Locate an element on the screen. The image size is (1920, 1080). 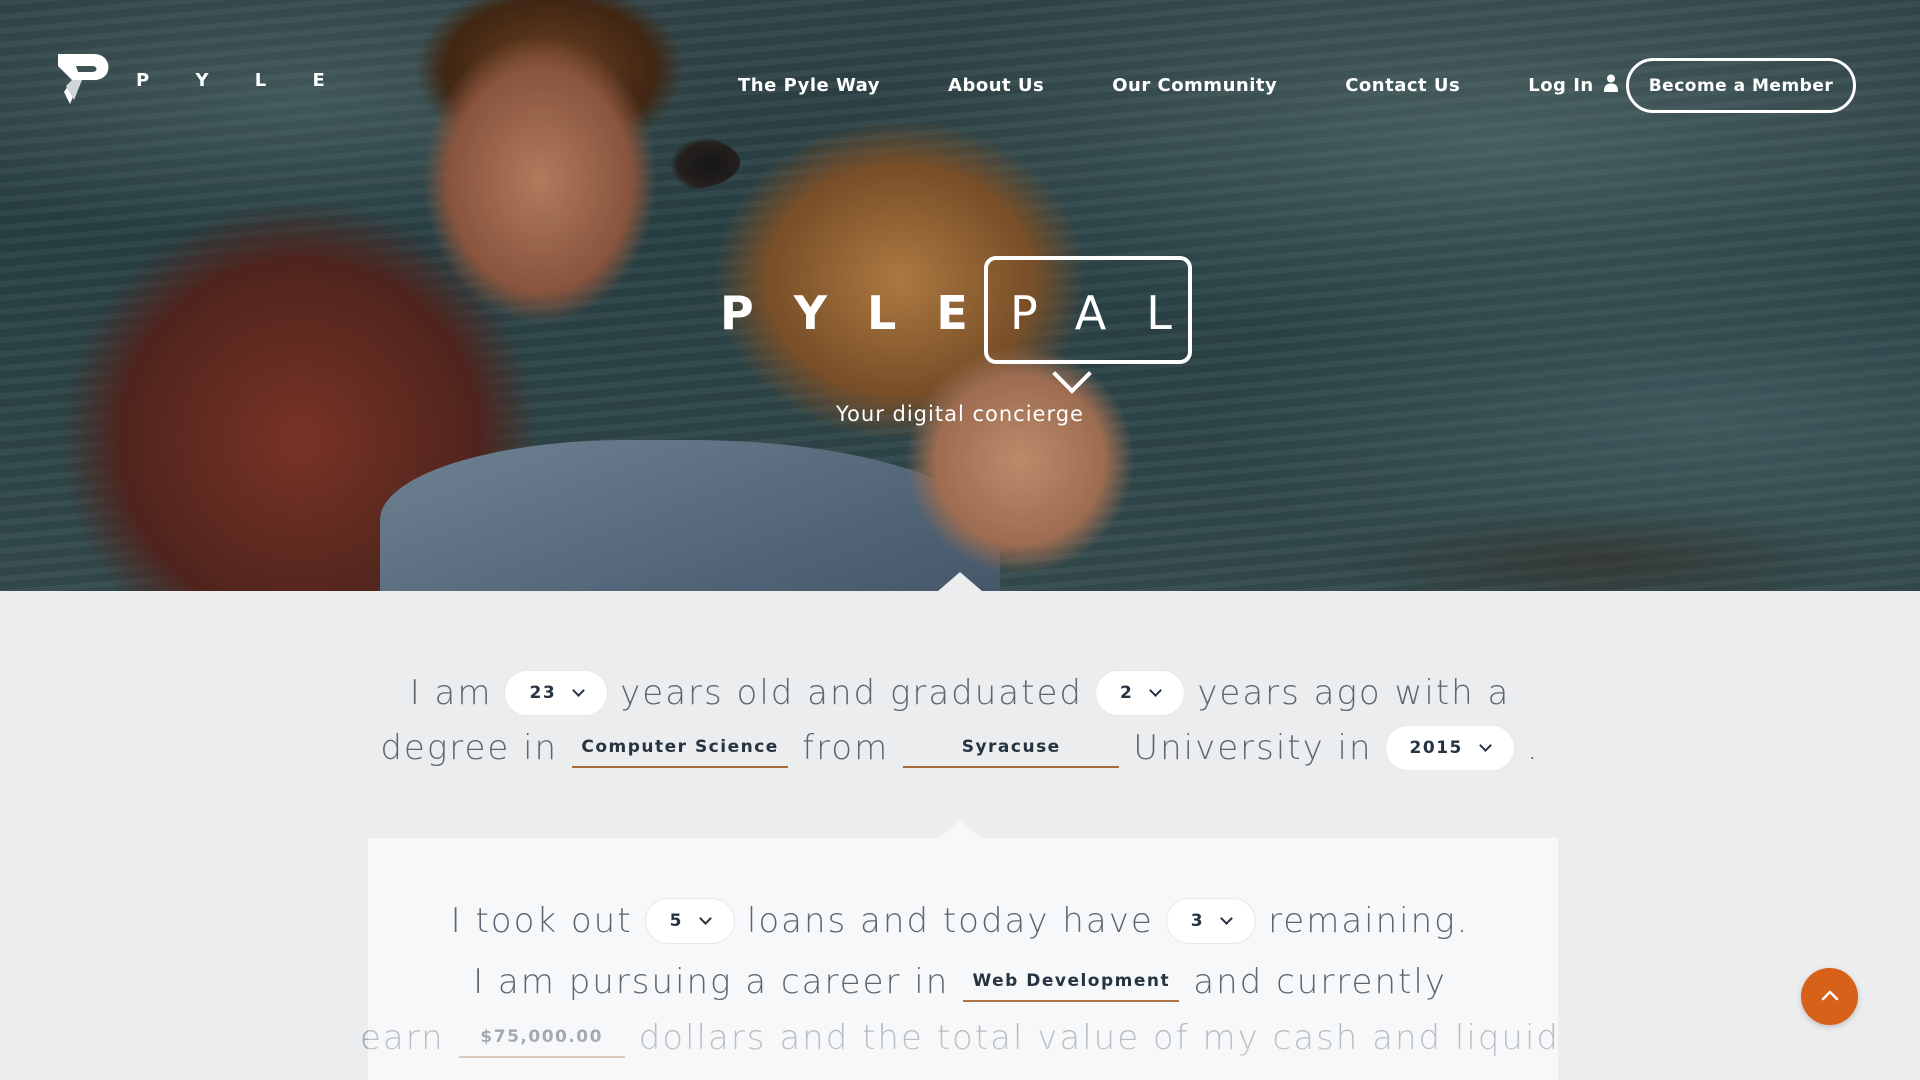
age-select: 23 is located at coordinates (556, 693).